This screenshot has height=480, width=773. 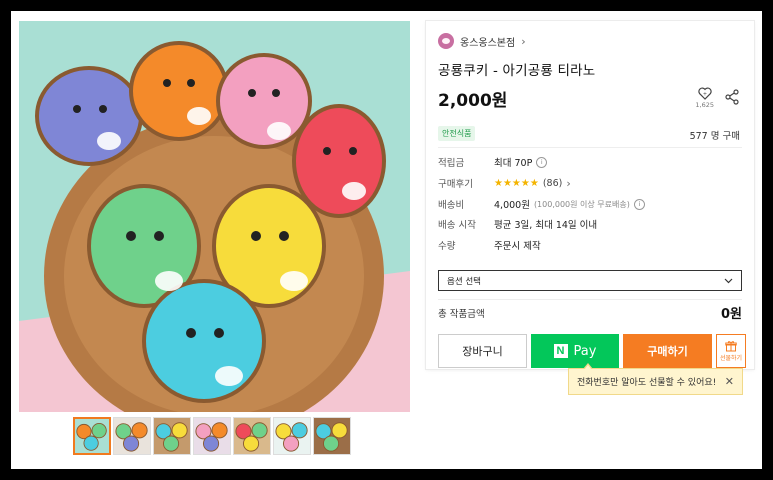 I want to click on npay-button: N Pay, so click(x=575, y=351).